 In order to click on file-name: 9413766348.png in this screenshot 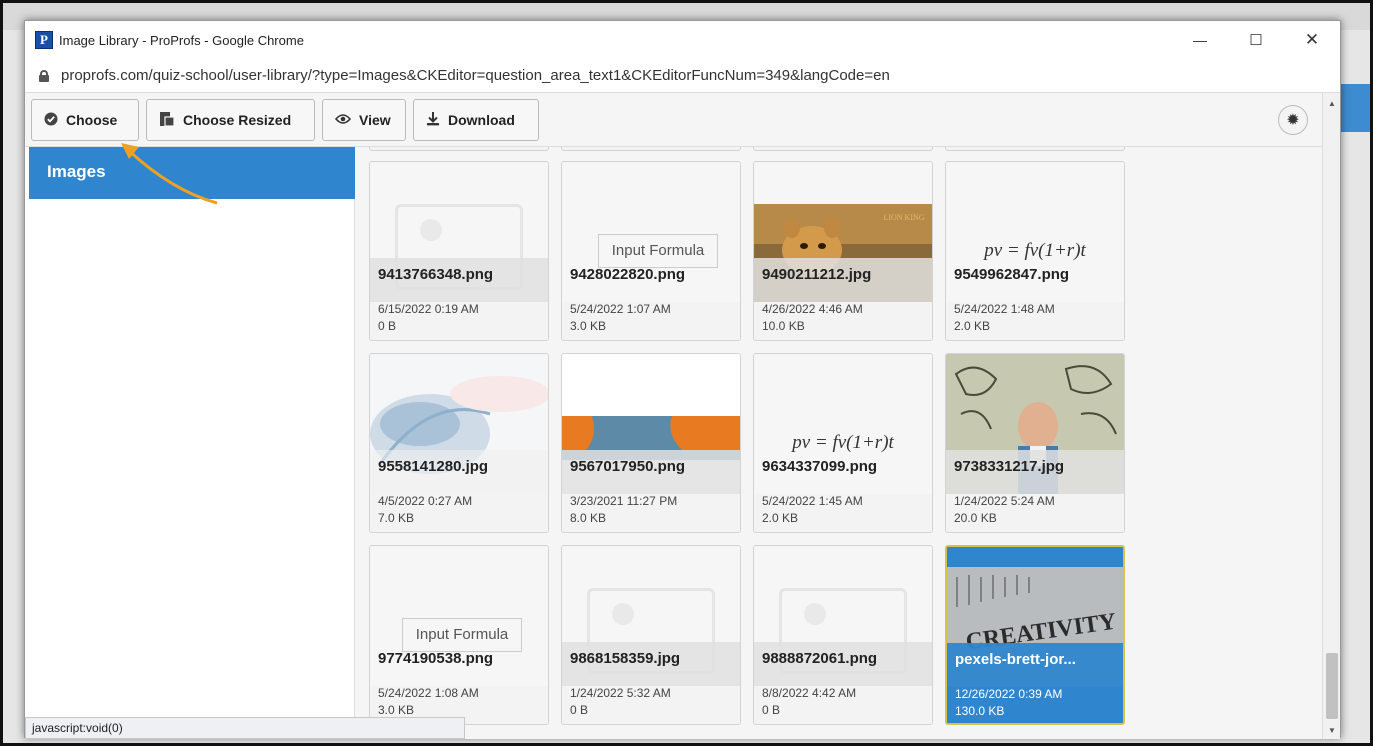, I will do `click(436, 274)`.